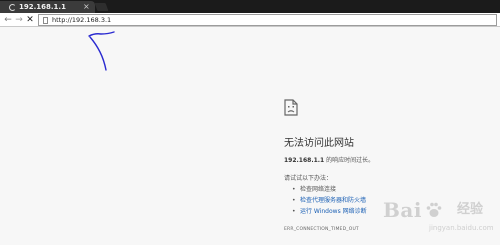 The width and height of the screenshot is (500, 245). What do you see at coordinates (441, 221) in the screenshot?
I see `watermark: Bai 经验 jingyan.baidu.com` at bounding box center [441, 221].